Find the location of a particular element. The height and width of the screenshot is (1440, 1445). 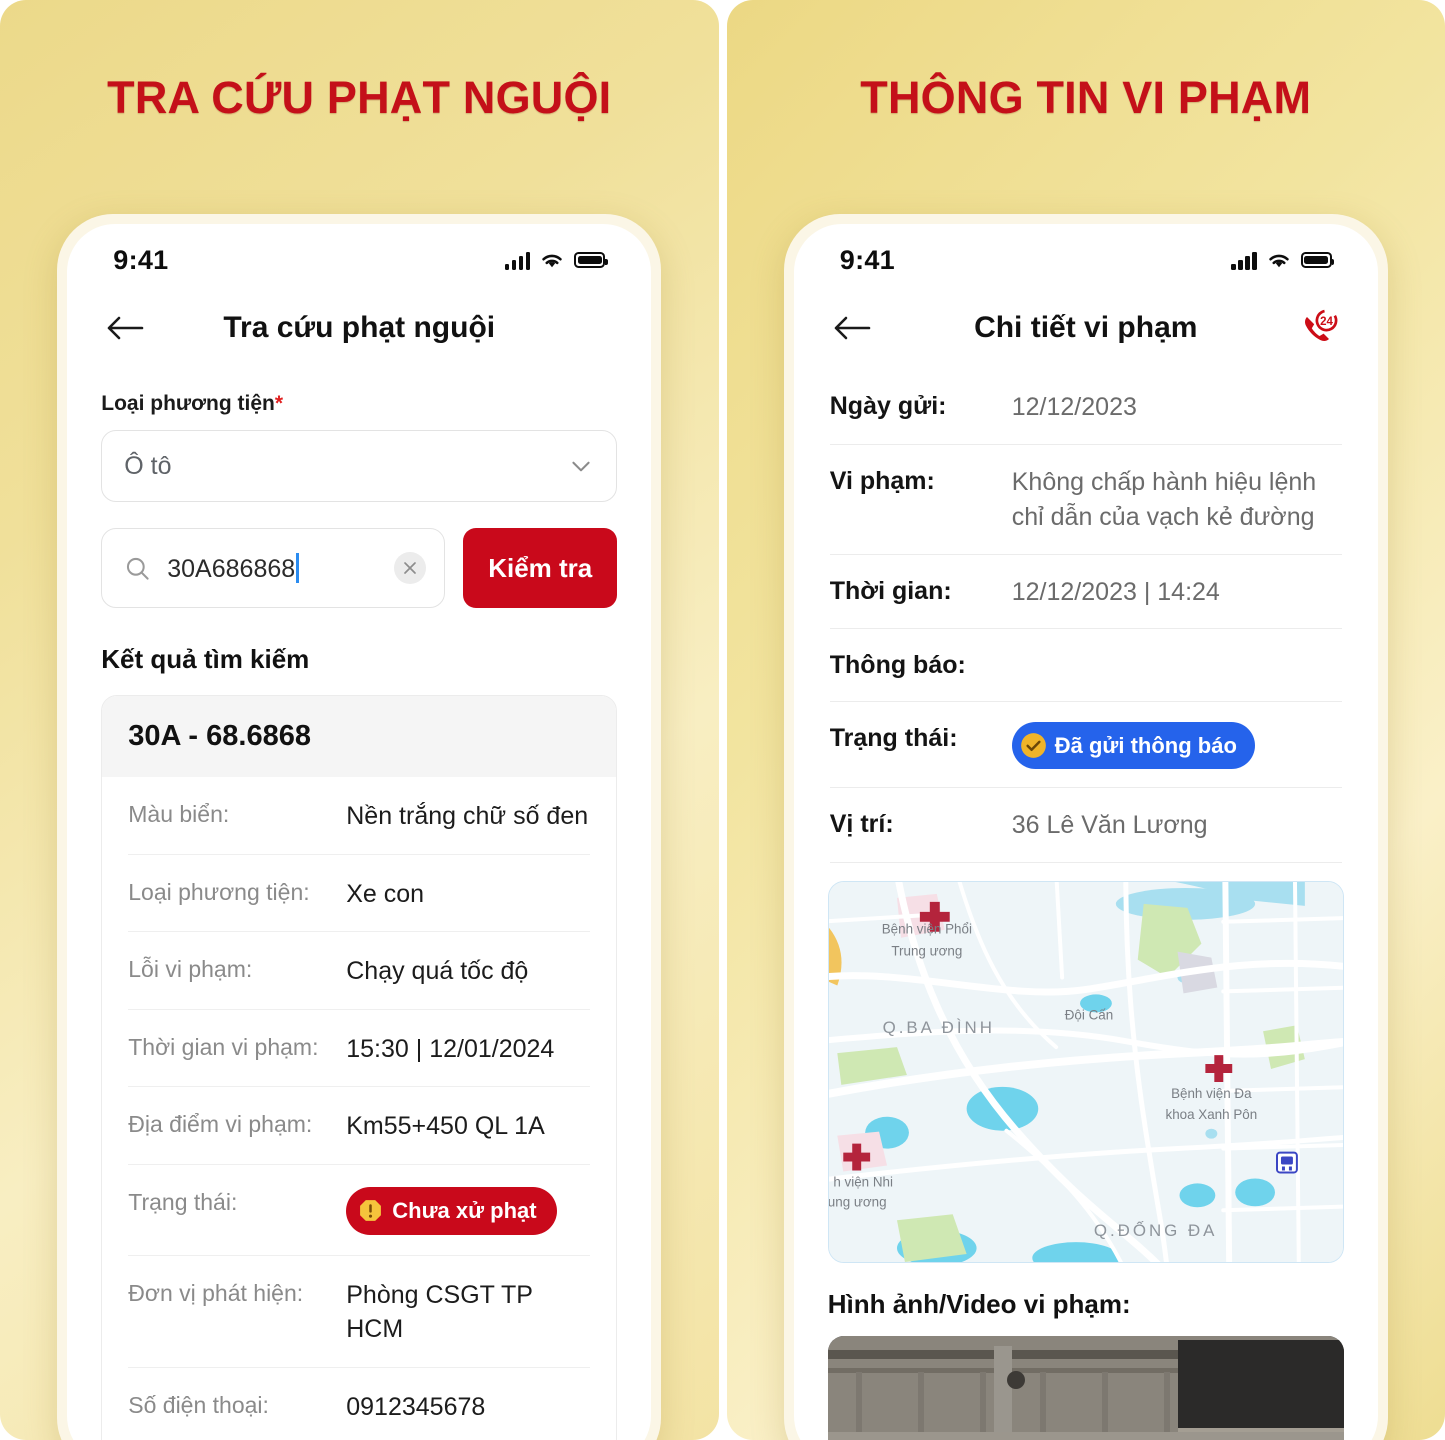

result-row-value: Chưa xử phạt is located at coordinates (468, 1210).